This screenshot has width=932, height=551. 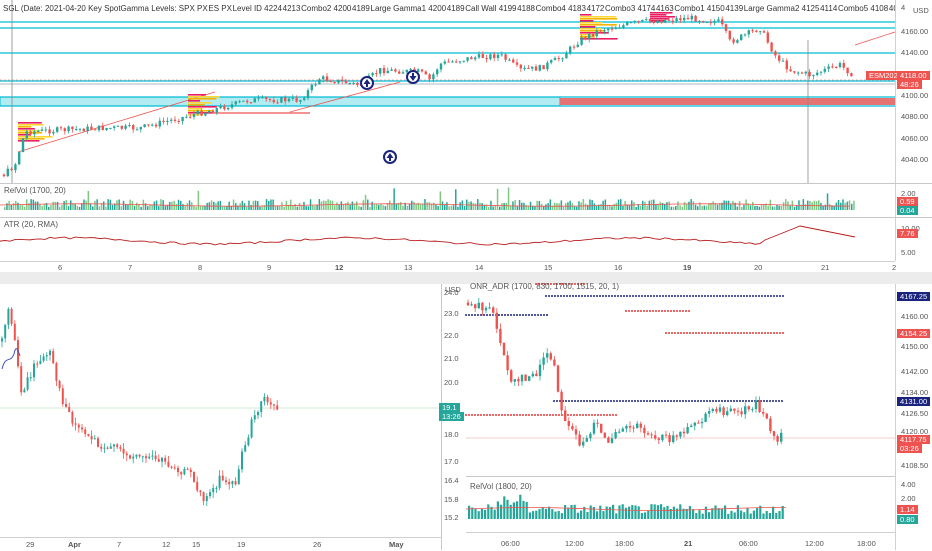 I want to click on atr-line, so click(x=428, y=235).